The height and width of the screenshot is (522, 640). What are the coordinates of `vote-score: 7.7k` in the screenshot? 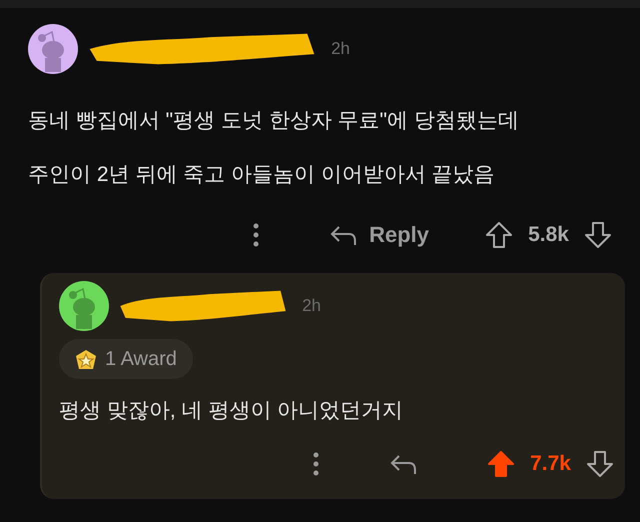 It's located at (550, 464).